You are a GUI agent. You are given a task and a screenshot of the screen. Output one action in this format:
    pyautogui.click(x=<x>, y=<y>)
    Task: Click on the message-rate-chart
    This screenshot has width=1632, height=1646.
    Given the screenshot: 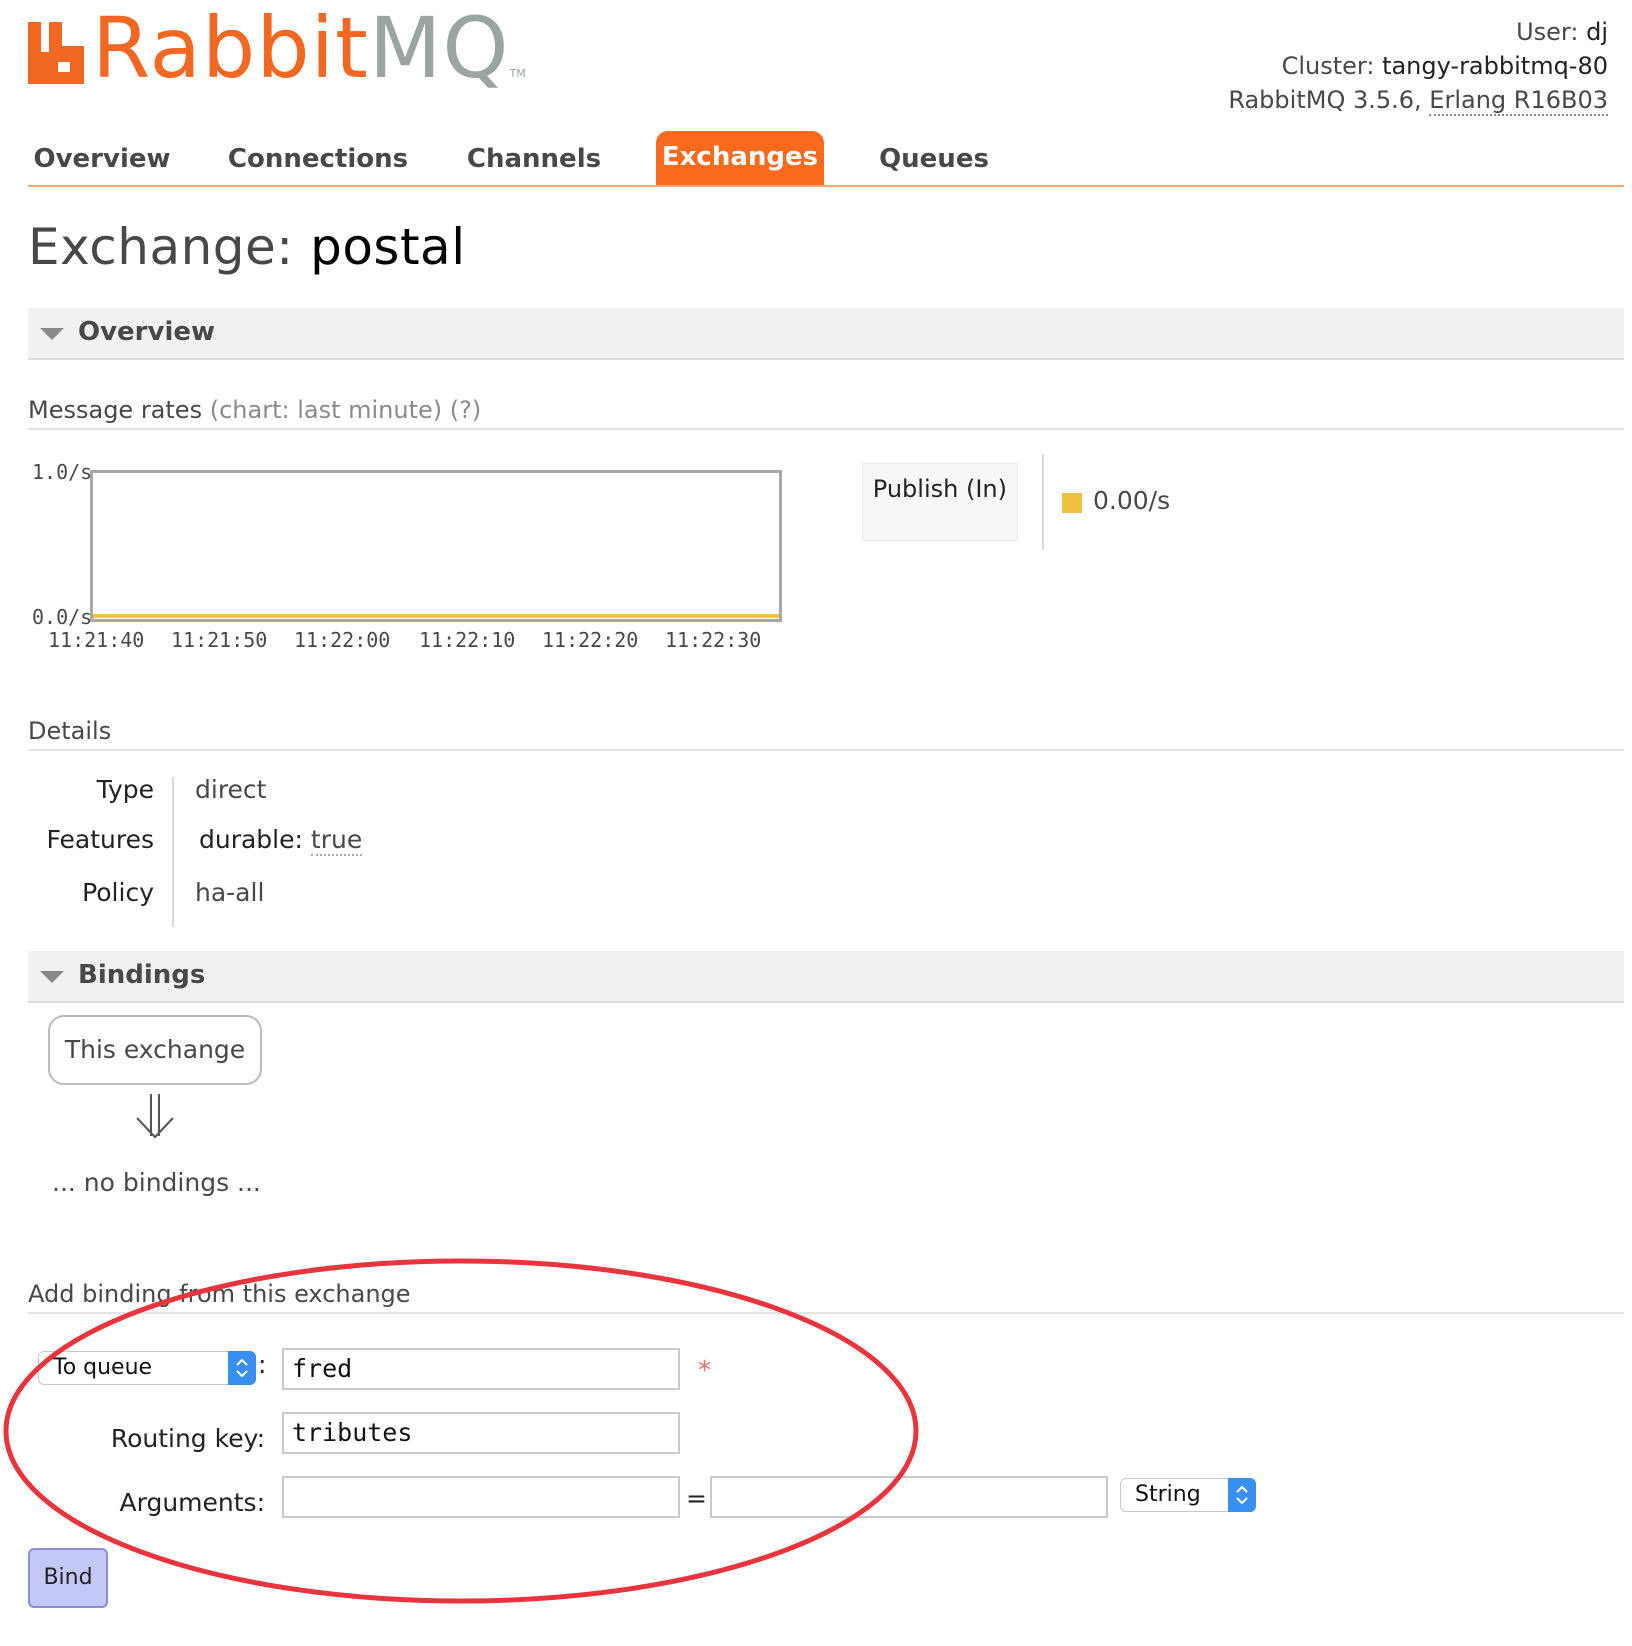 What is the action you would take?
    pyautogui.click(x=436, y=546)
    